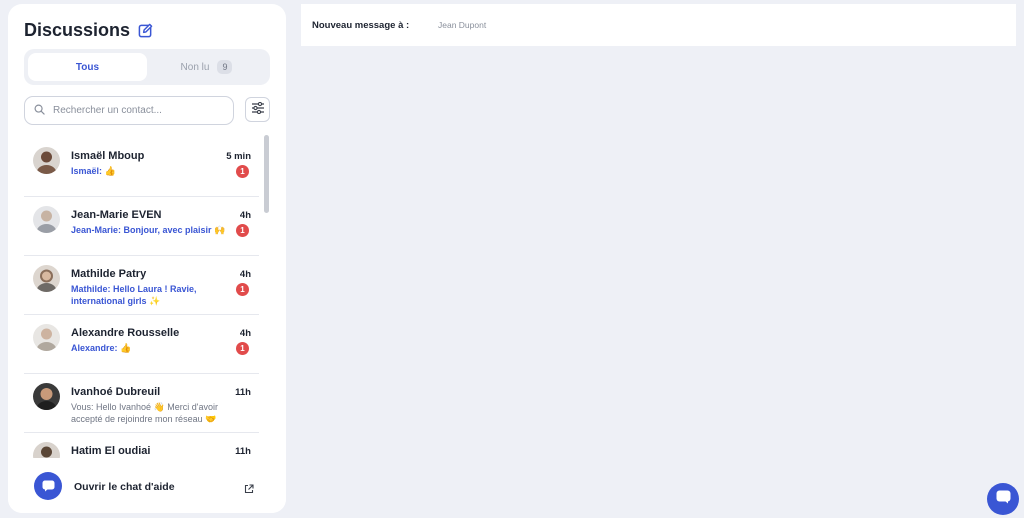 Image resolution: width=1024 pixels, height=518 pixels. I want to click on contact-name: Hatim El oudiai, so click(111, 451).